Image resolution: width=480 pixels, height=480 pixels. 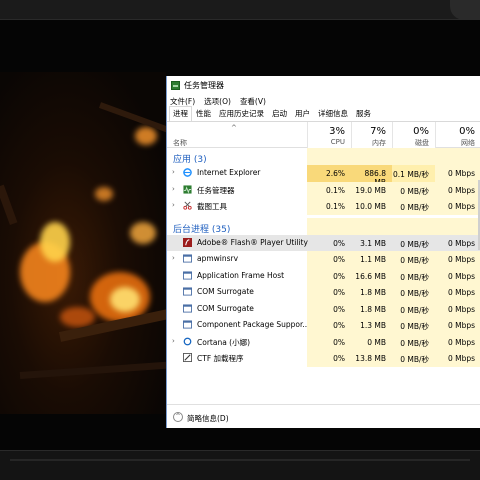 I want to click on process-name: COM Surrogate, so click(x=225, y=308).